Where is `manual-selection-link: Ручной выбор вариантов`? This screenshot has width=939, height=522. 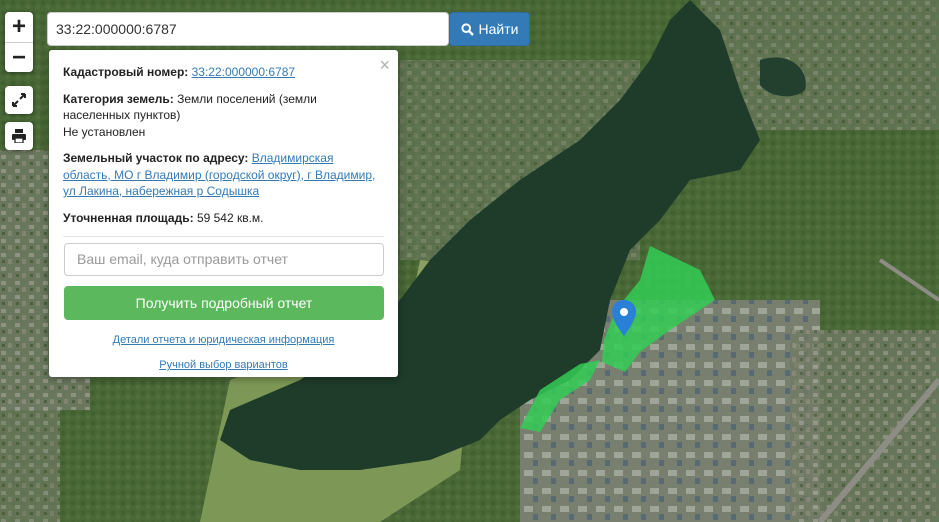
manual-selection-link: Ручной выбор вариантов is located at coordinates (223, 365).